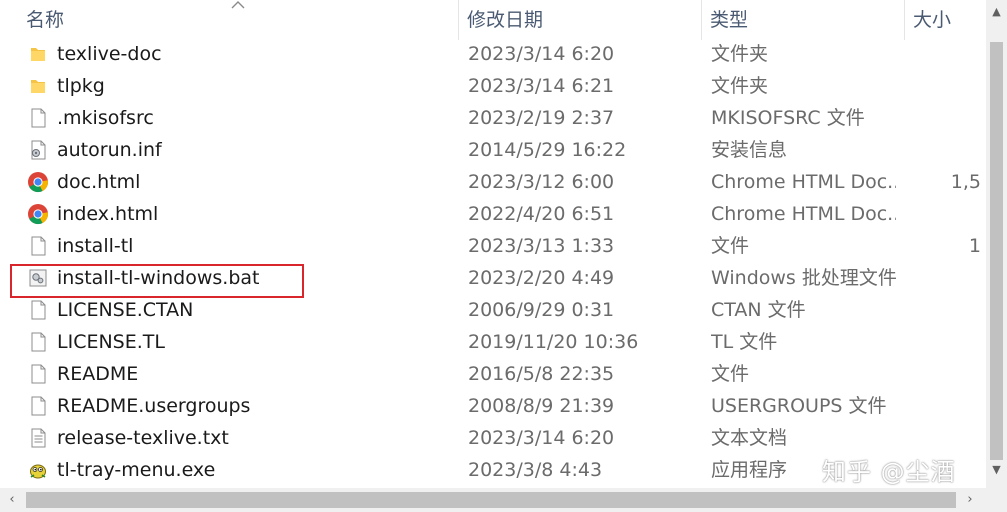  I want to click on file-type: TL 文件, so click(744, 342).